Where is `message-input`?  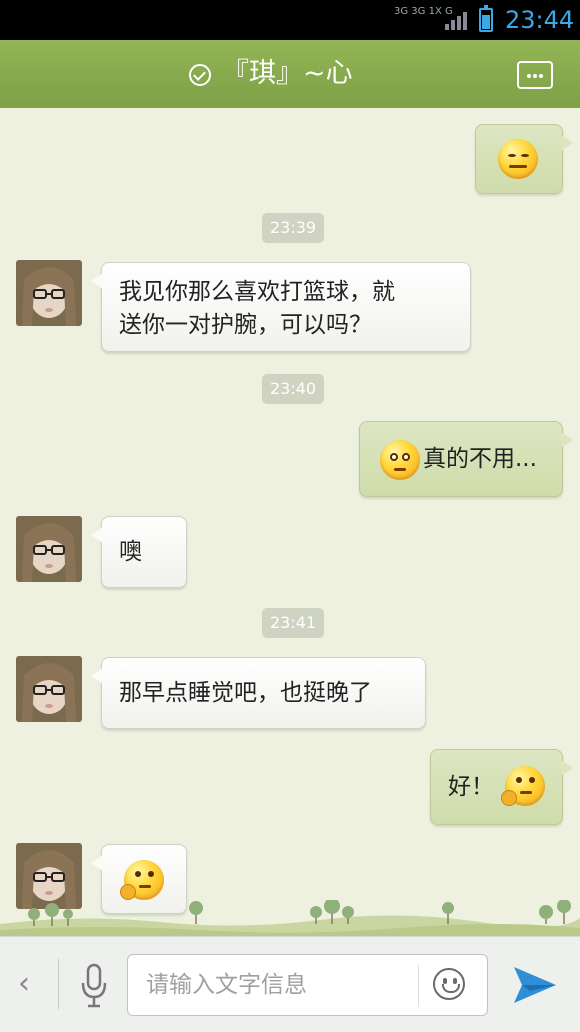
message-input is located at coordinates (281, 985).